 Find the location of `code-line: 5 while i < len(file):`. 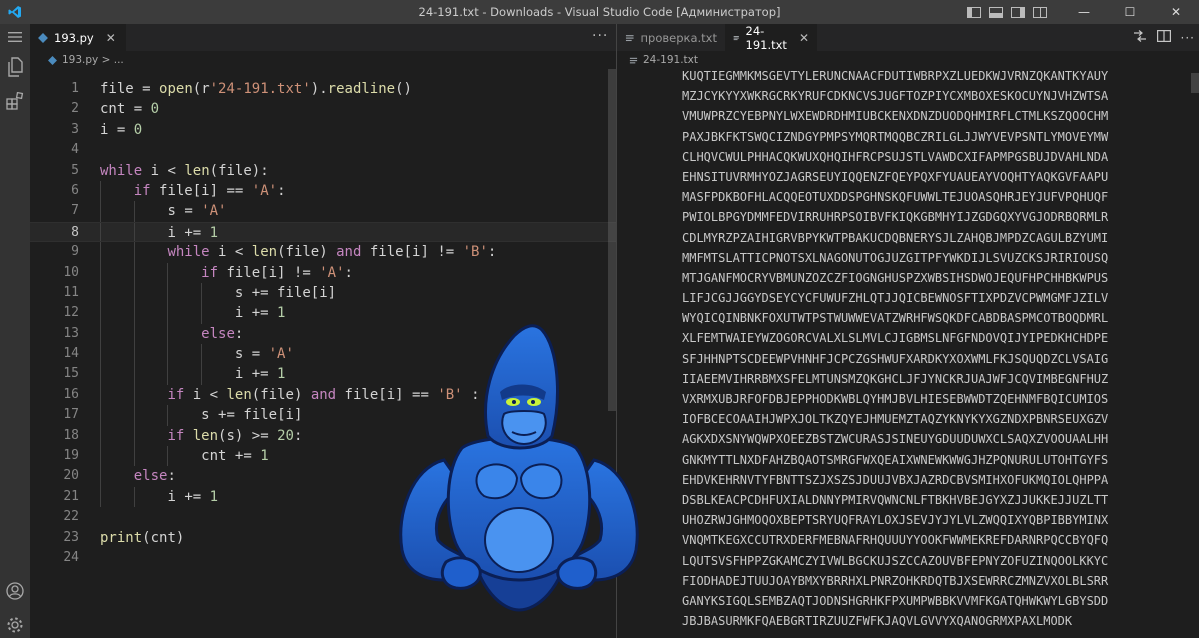

code-line: 5 while i < len(file): is located at coordinates (323, 171).